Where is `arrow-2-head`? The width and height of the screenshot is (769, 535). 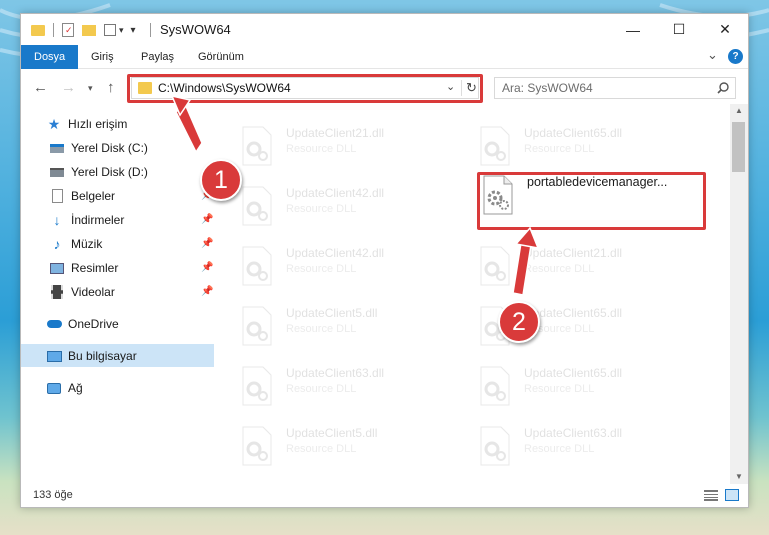
arrow-2-head is located at coordinates (527, 237).